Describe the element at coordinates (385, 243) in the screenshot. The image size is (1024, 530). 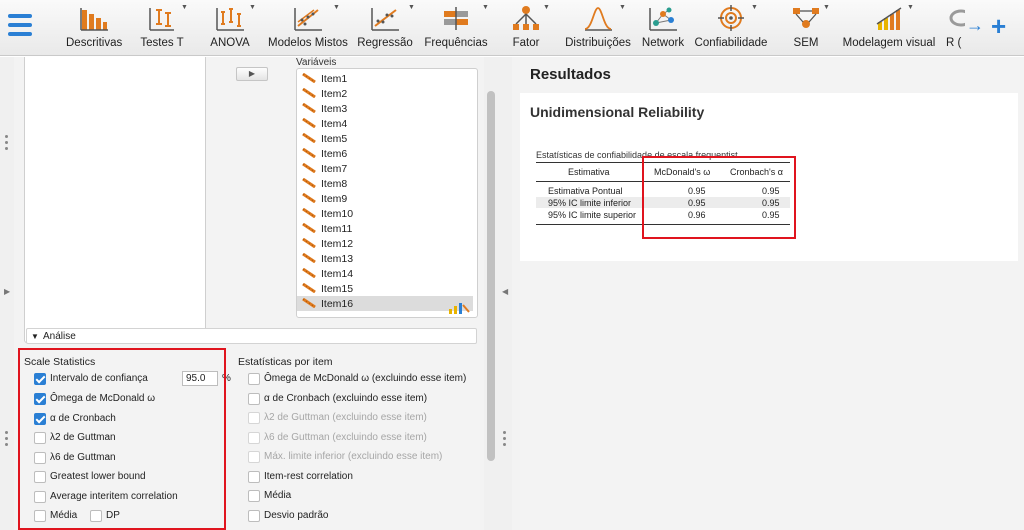
I see `variable-item: Item12` at that location.